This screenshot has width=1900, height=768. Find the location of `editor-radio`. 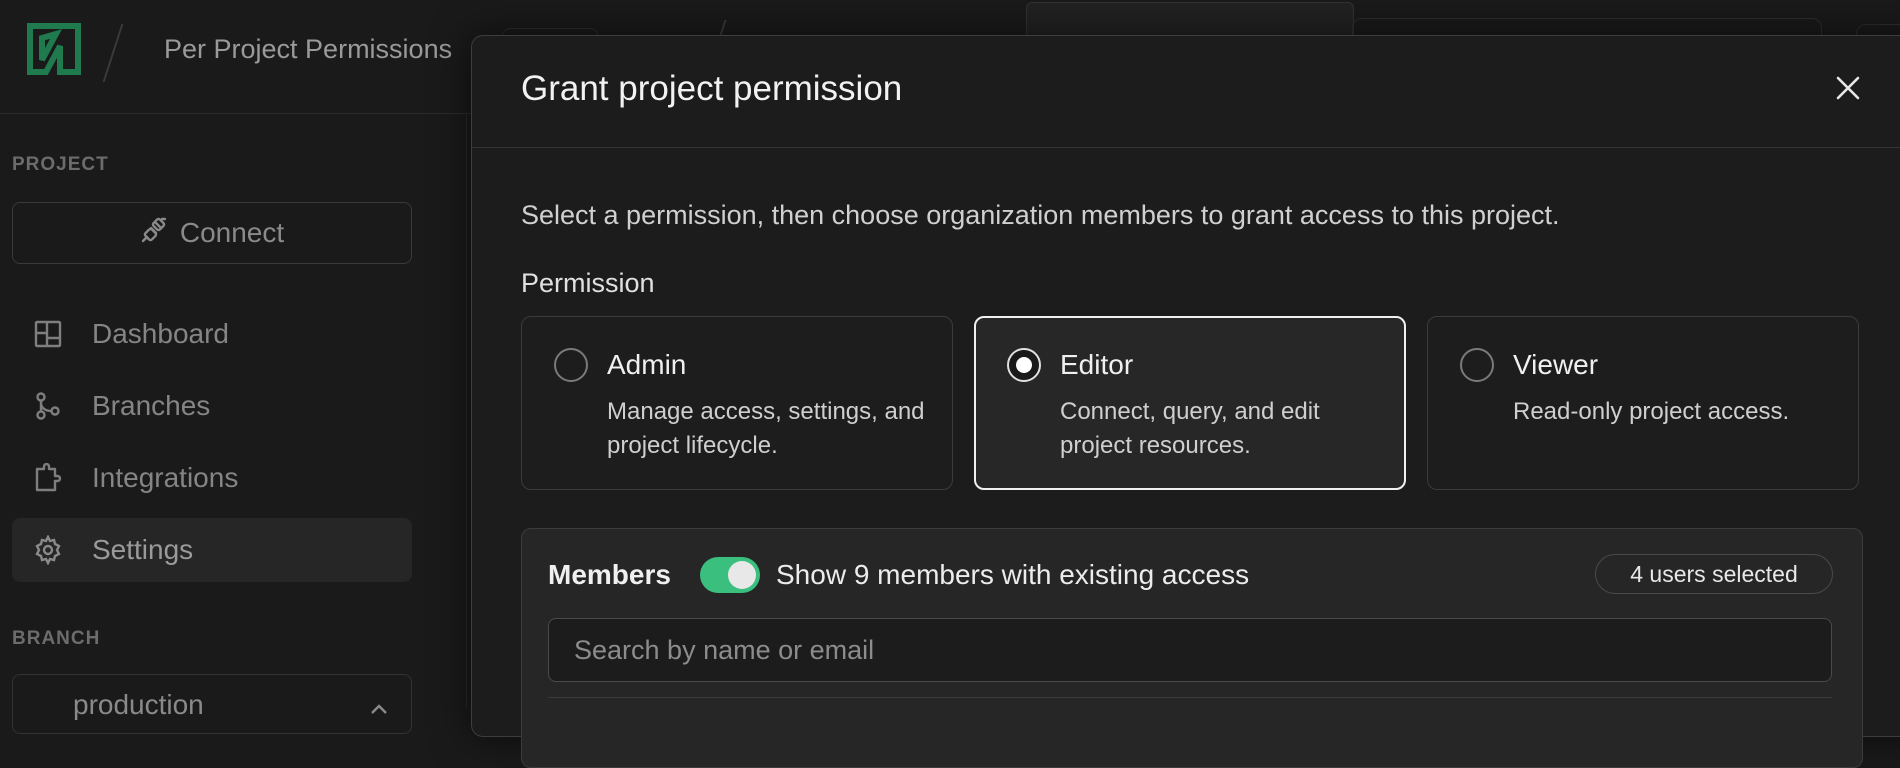

editor-radio is located at coordinates (1024, 365).